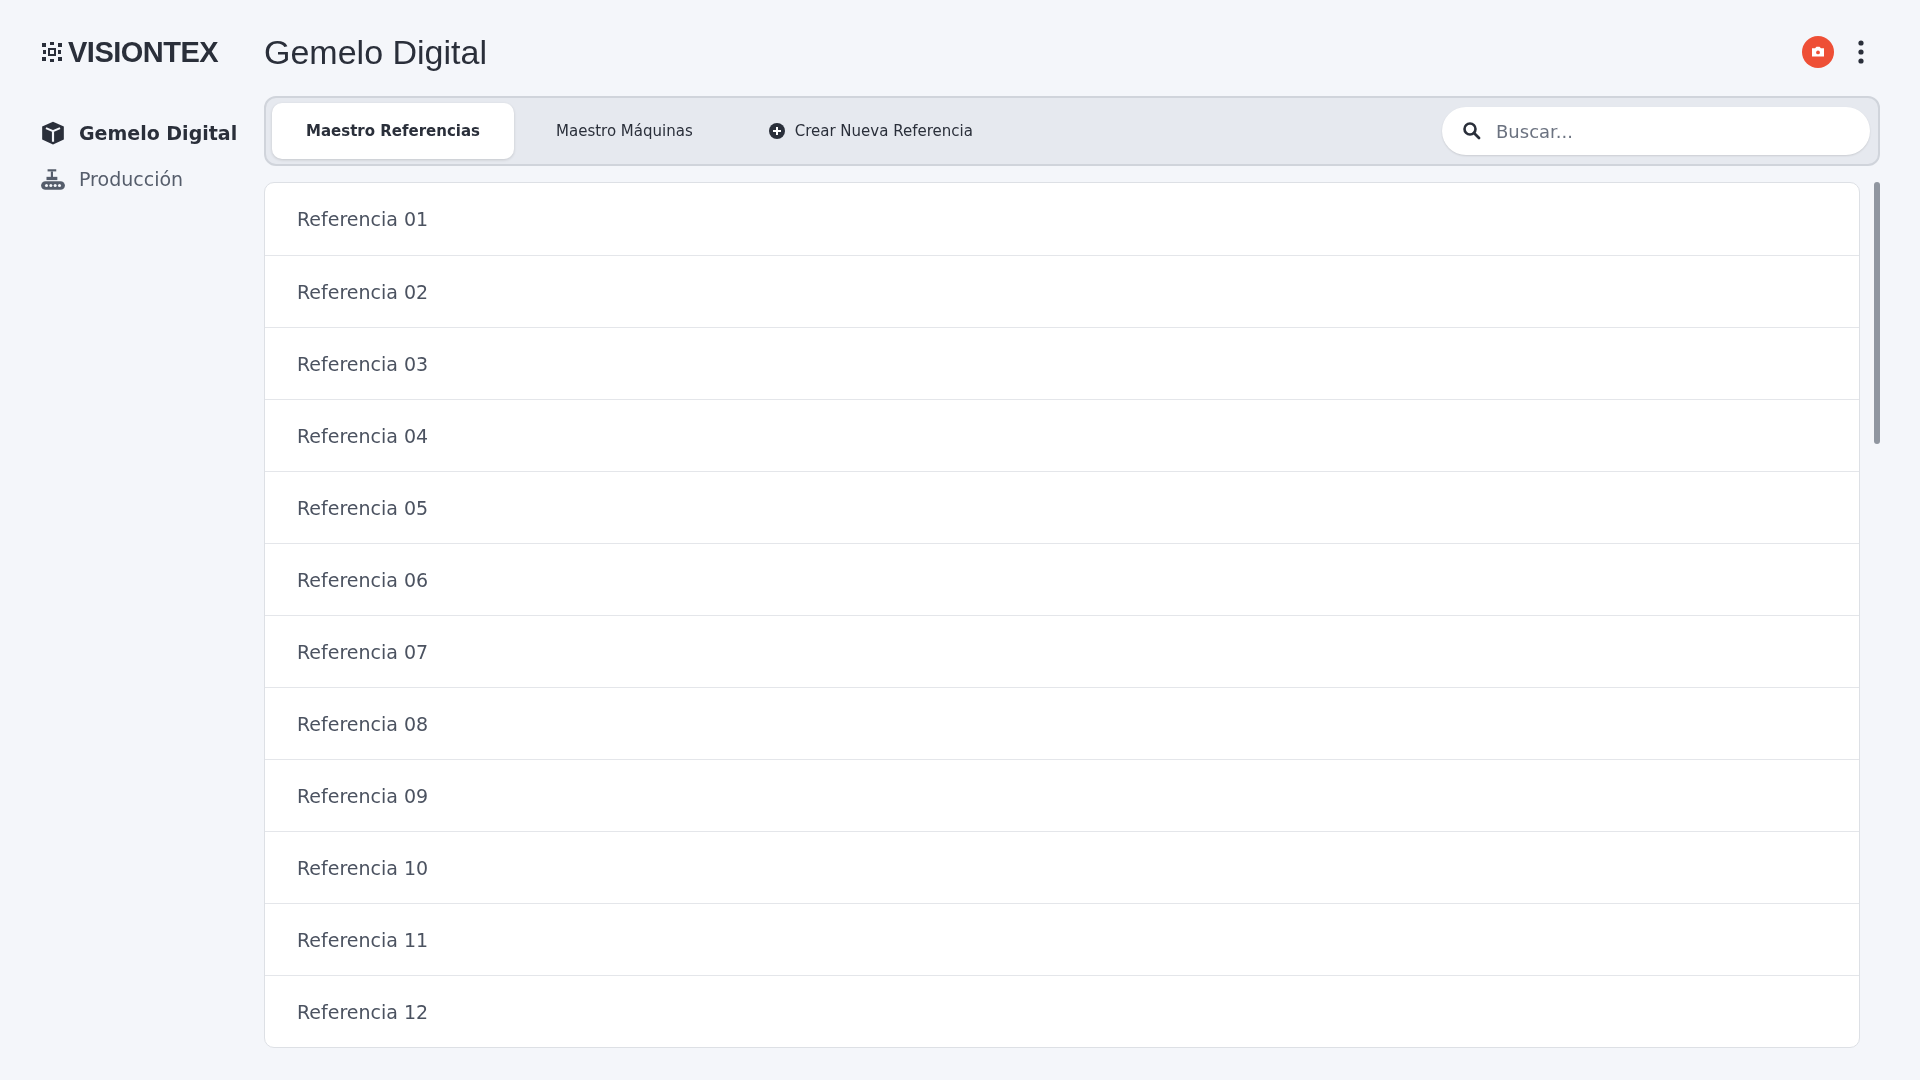 Image resolution: width=1920 pixels, height=1080 pixels. Describe the element at coordinates (393, 131) in the screenshot. I see `tab: Maestro Referencias` at that location.